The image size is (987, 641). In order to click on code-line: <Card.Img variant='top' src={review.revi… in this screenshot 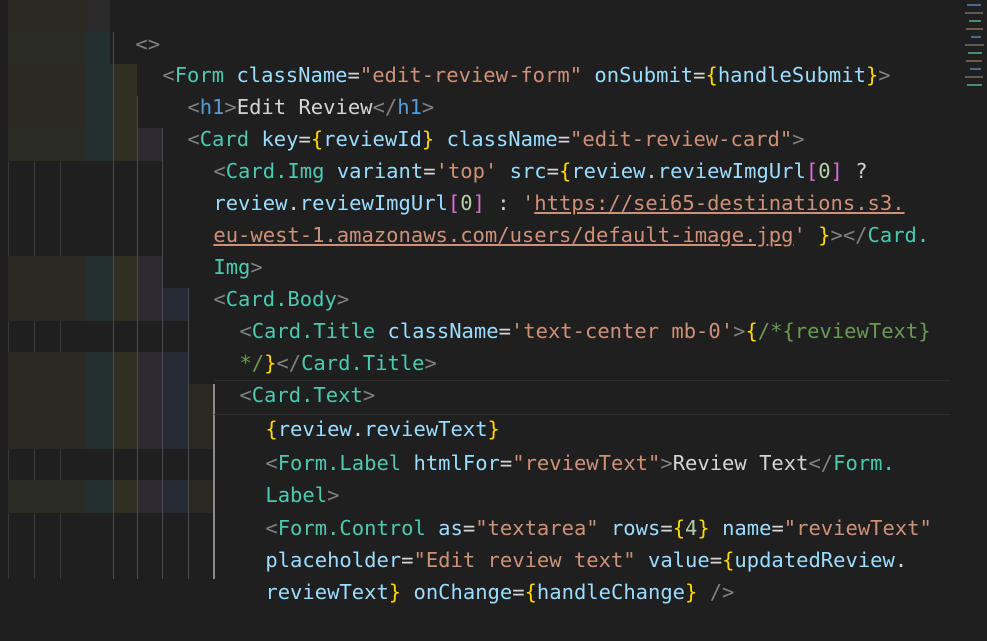, I will do `click(515, 152)`.